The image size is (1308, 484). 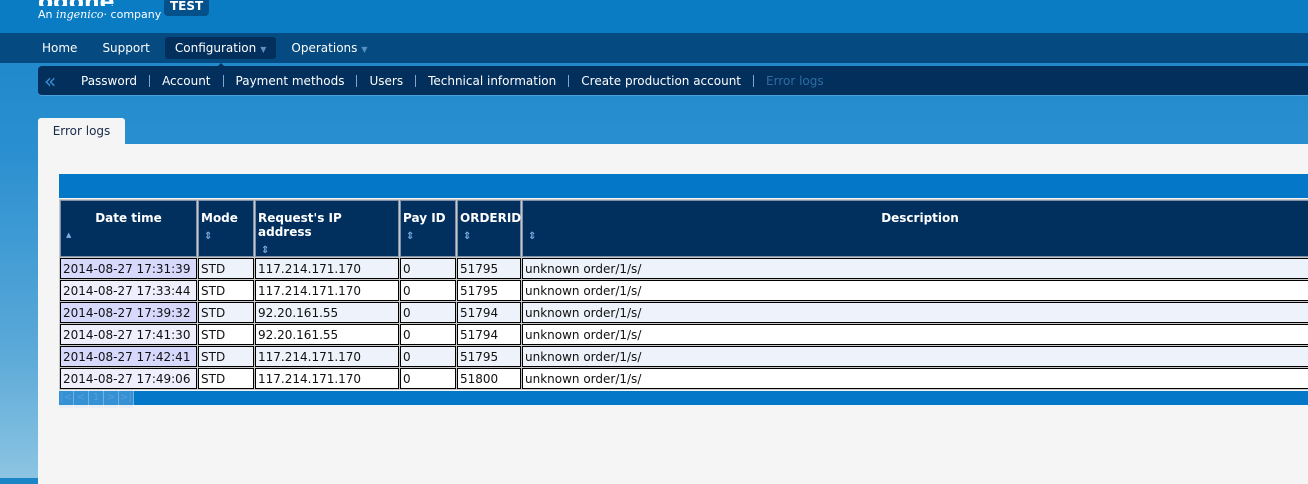 I want to click on first-page-button: |<, so click(x=66, y=399).